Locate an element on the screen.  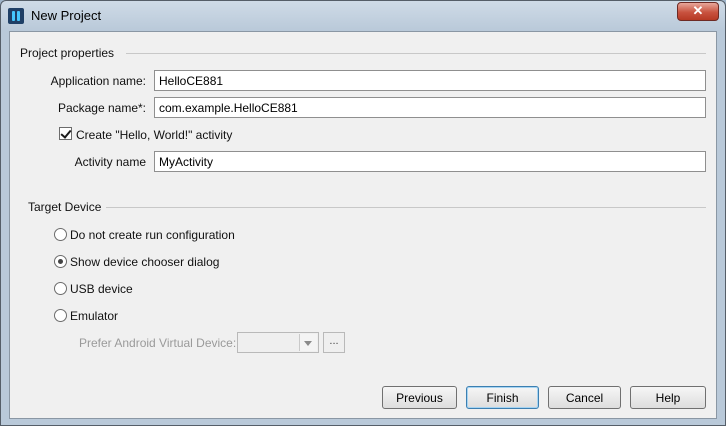
cancel-button: Cancel is located at coordinates (584, 397).